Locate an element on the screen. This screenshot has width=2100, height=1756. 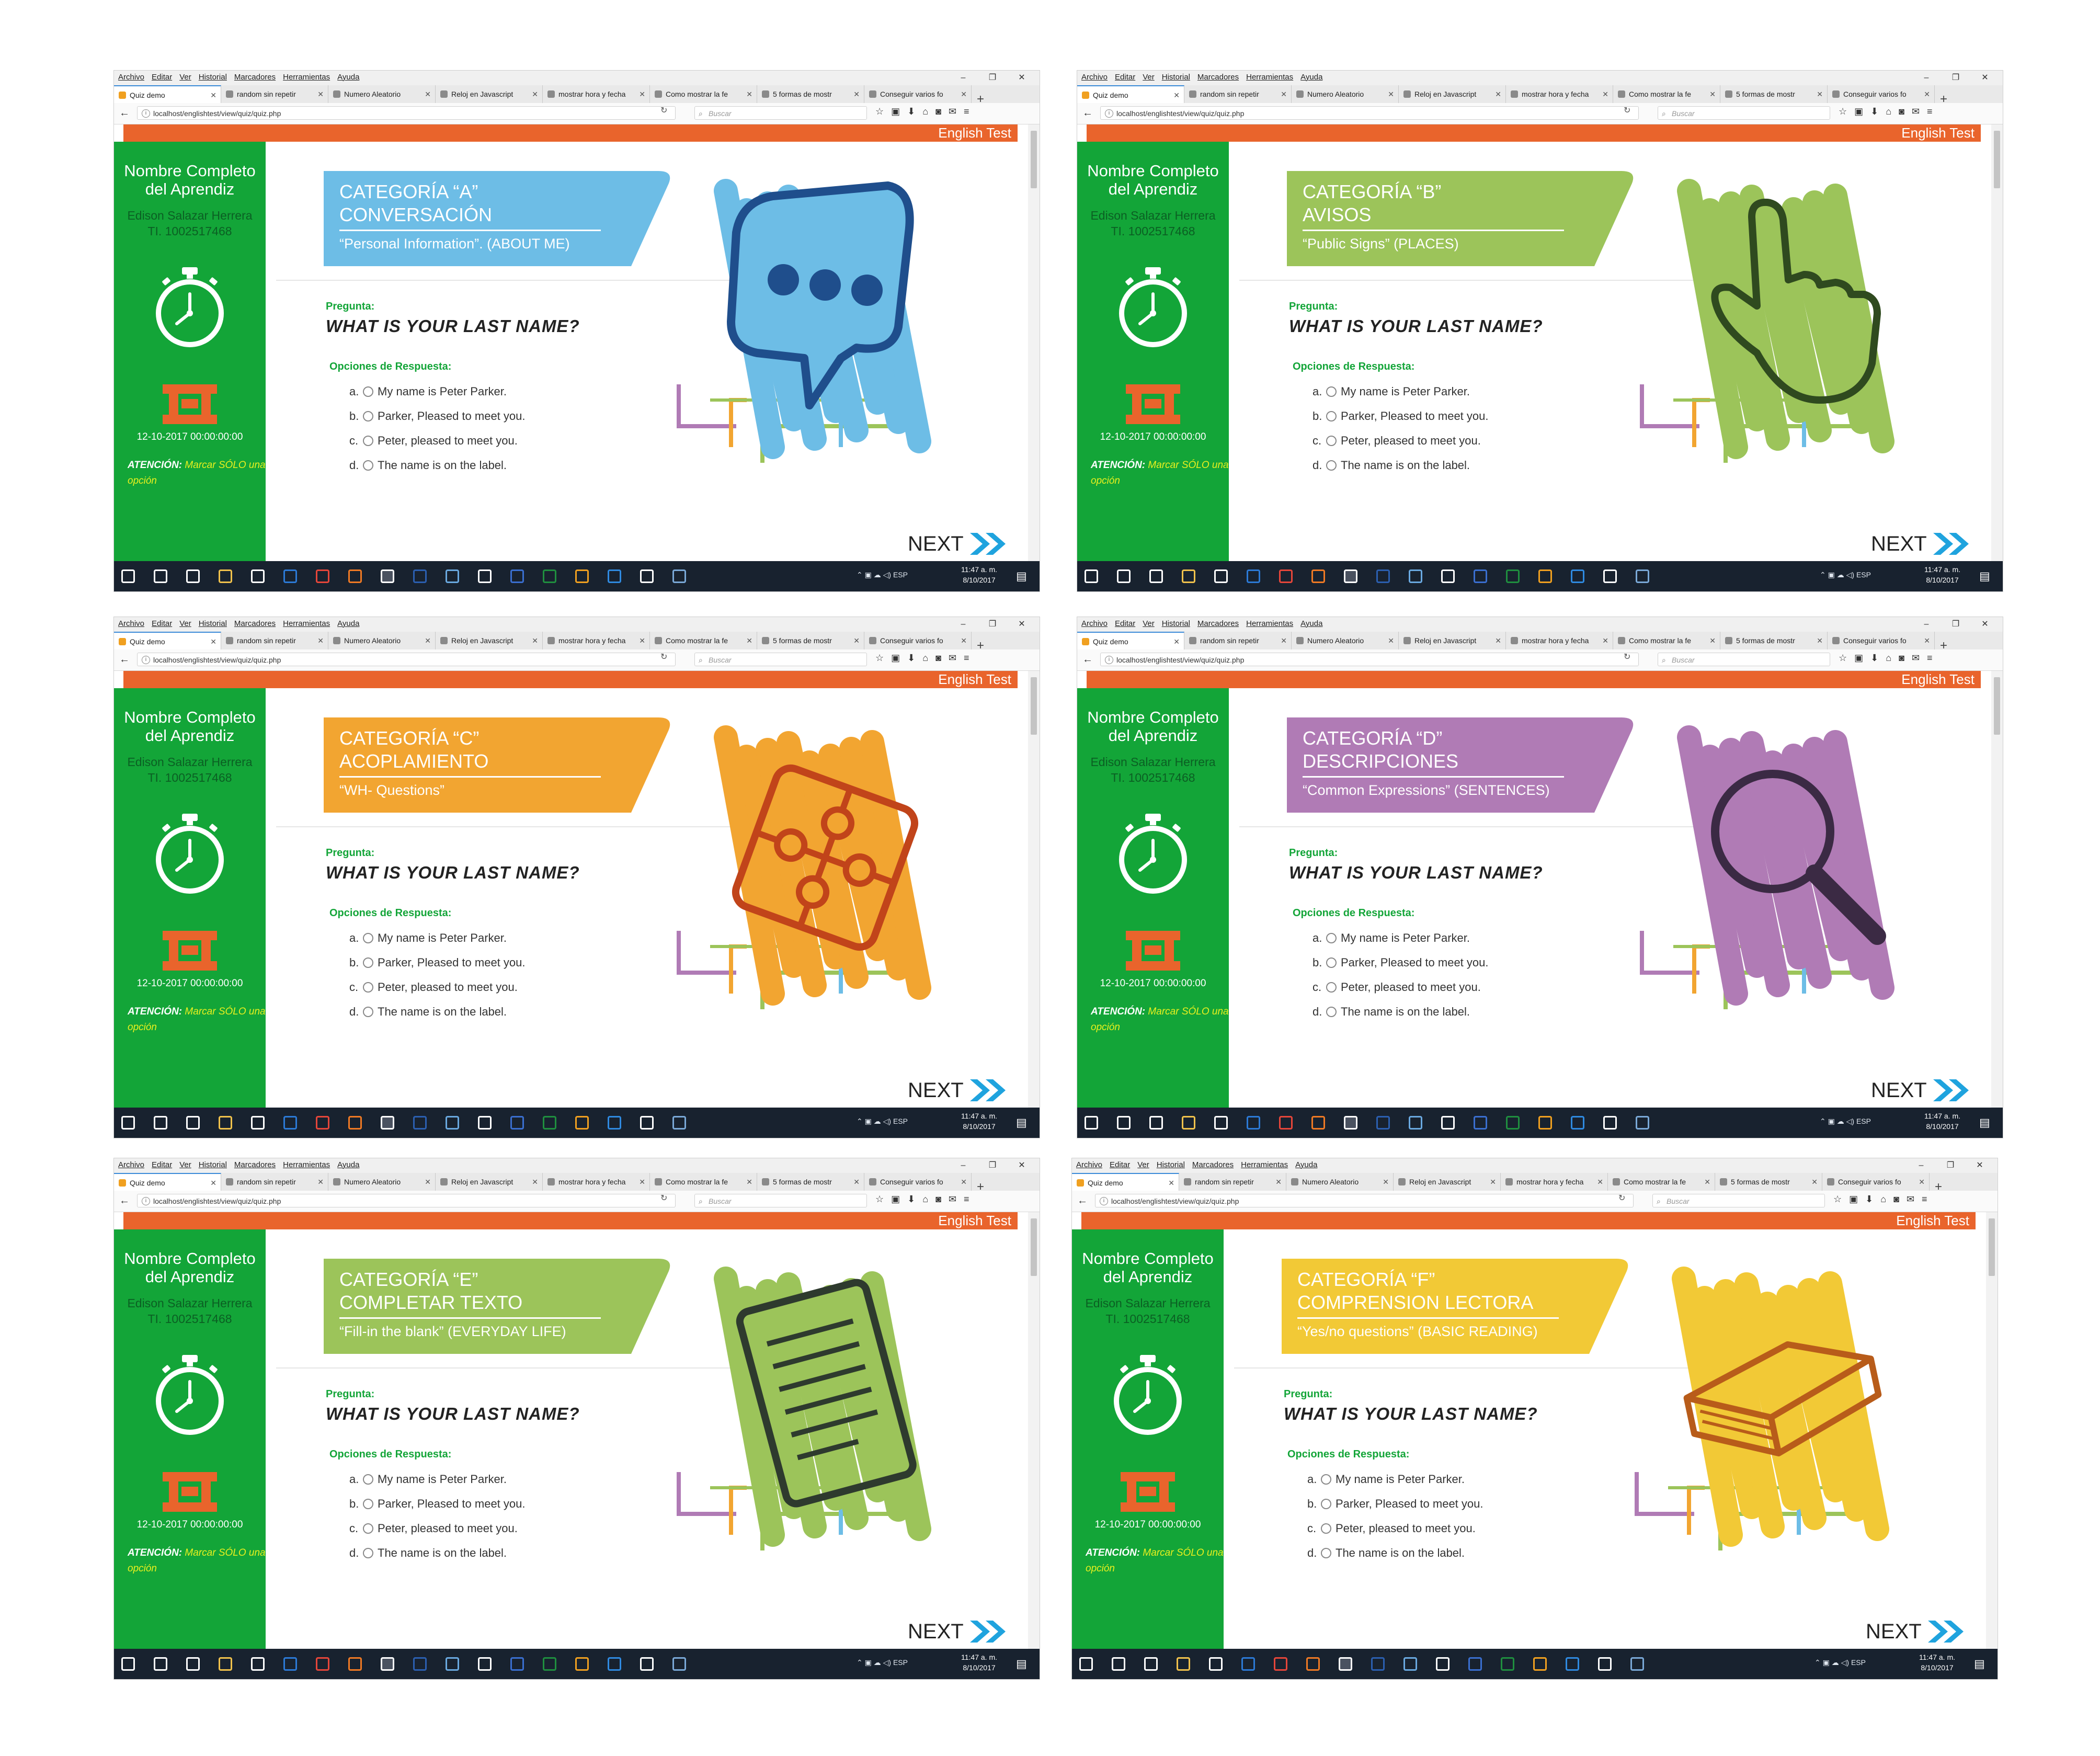
minimize-button: – is located at coordinates (963, 1165).